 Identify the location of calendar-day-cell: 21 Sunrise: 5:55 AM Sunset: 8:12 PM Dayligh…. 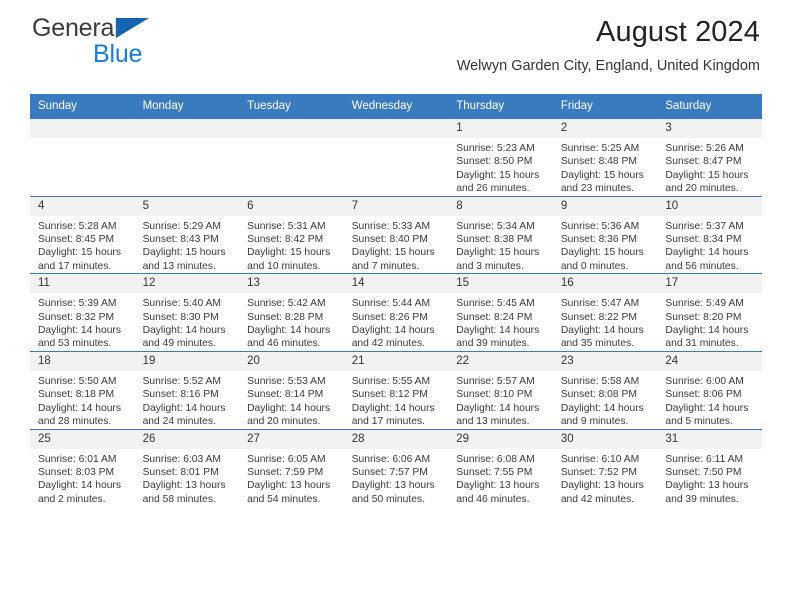
(396, 389).